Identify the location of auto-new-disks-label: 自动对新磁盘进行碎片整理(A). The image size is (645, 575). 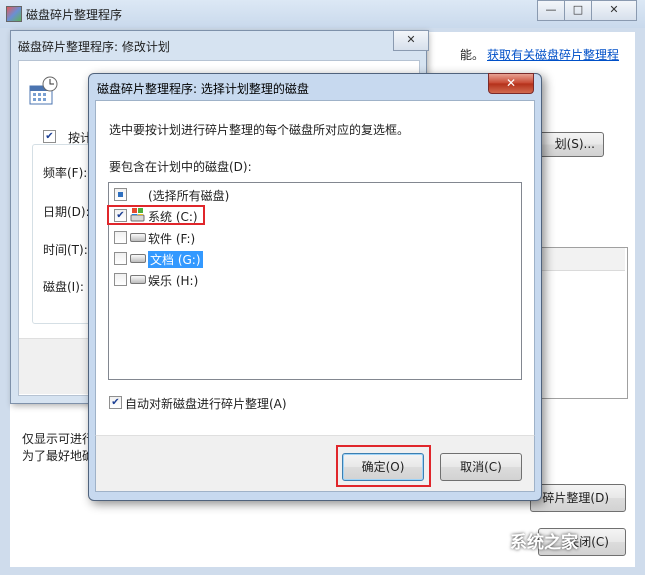
(206, 404).